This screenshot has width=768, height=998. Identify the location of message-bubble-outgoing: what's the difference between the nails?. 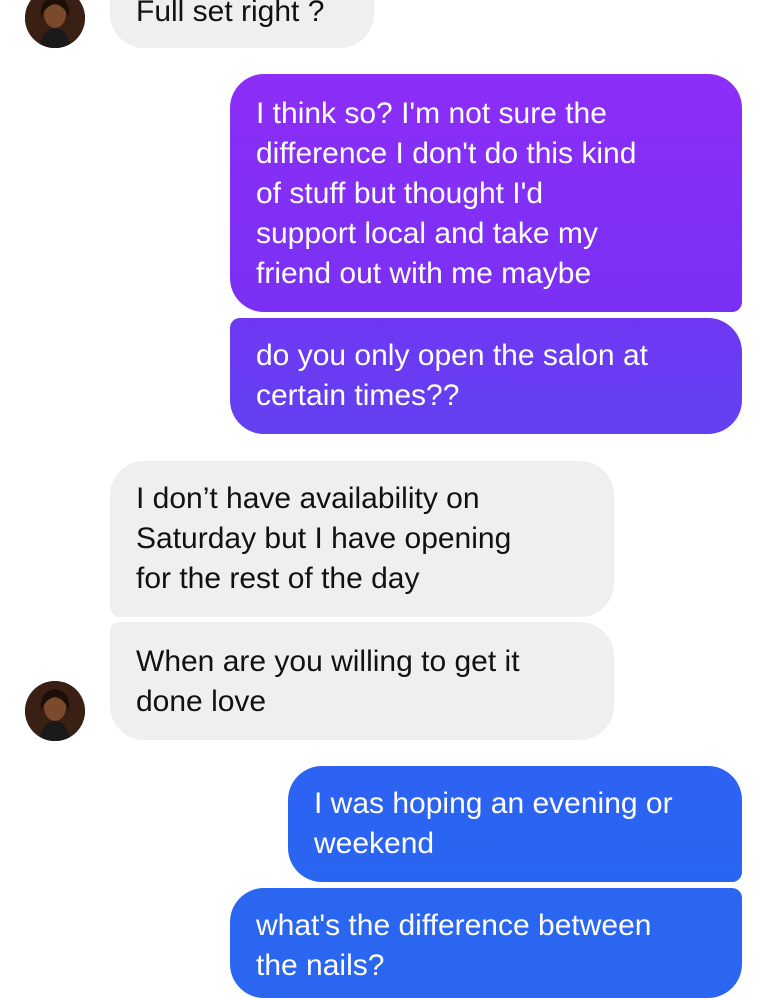
(486, 943).